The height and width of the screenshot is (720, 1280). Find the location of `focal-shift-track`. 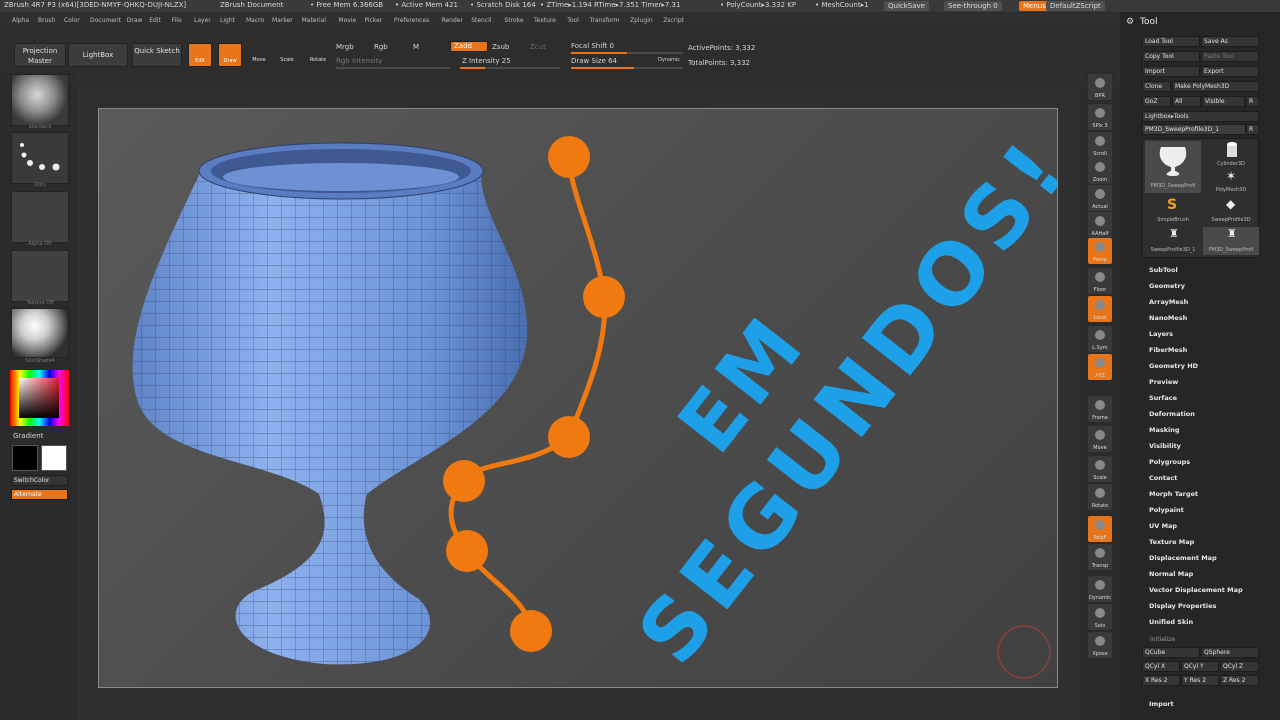

focal-shift-track is located at coordinates (627, 53).